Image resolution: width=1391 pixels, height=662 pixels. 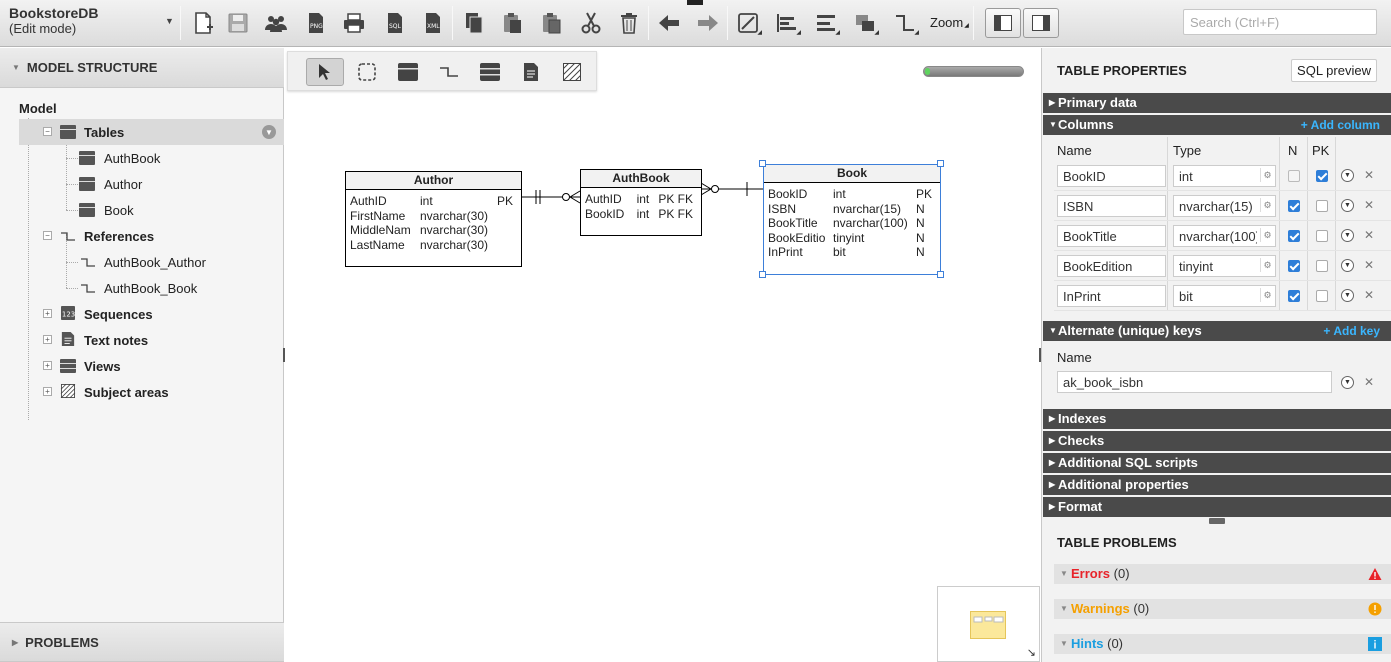 What do you see at coordinates (1217, 485) in the screenshot?
I see `section-additional-properties: ▶ Additional properties` at bounding box center [1217, 485].